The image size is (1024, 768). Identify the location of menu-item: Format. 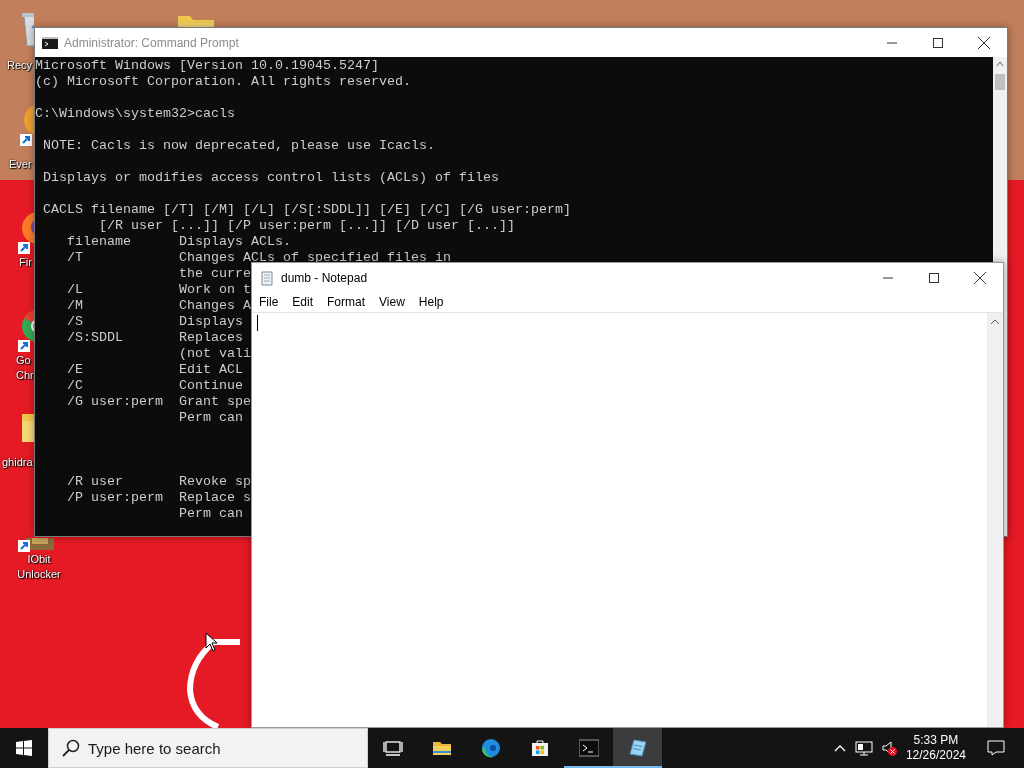
(346, 302).